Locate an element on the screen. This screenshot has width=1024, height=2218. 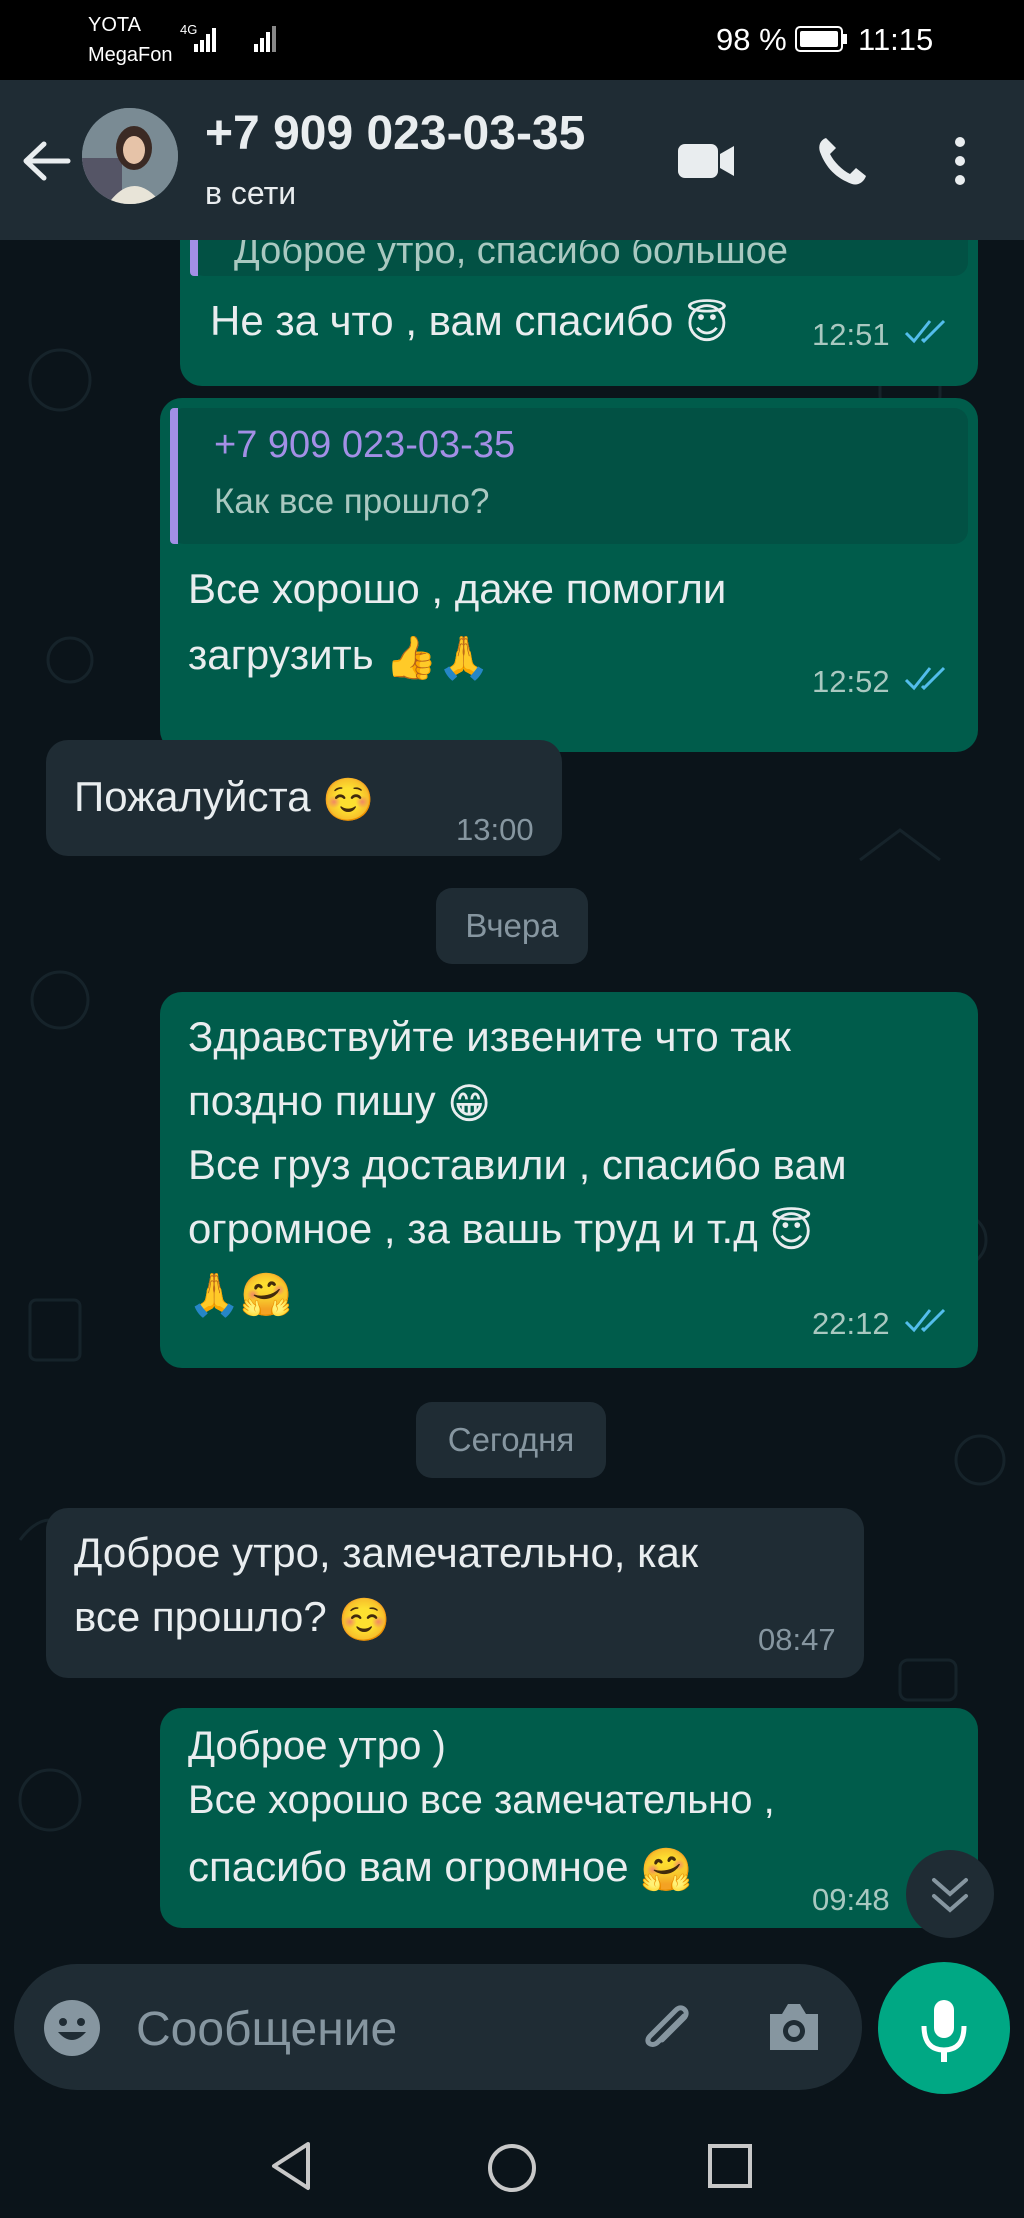
voice-record-button is located at coordinates (944, 2028).